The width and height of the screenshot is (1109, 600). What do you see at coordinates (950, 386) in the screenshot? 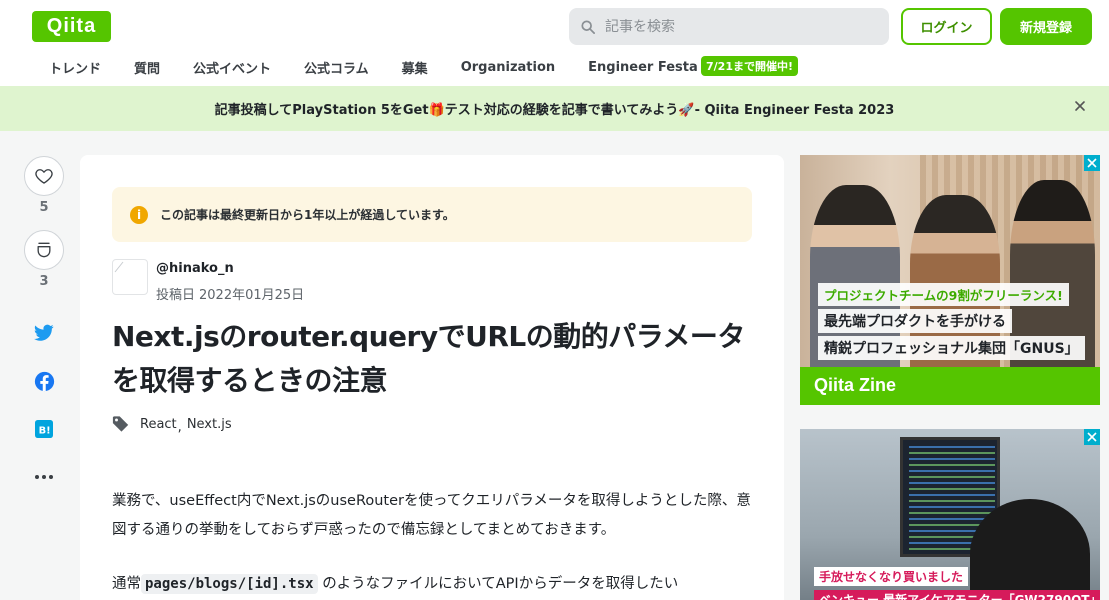
I see `ad-footer: Qiita Zine` at bounding box center [950, 386].